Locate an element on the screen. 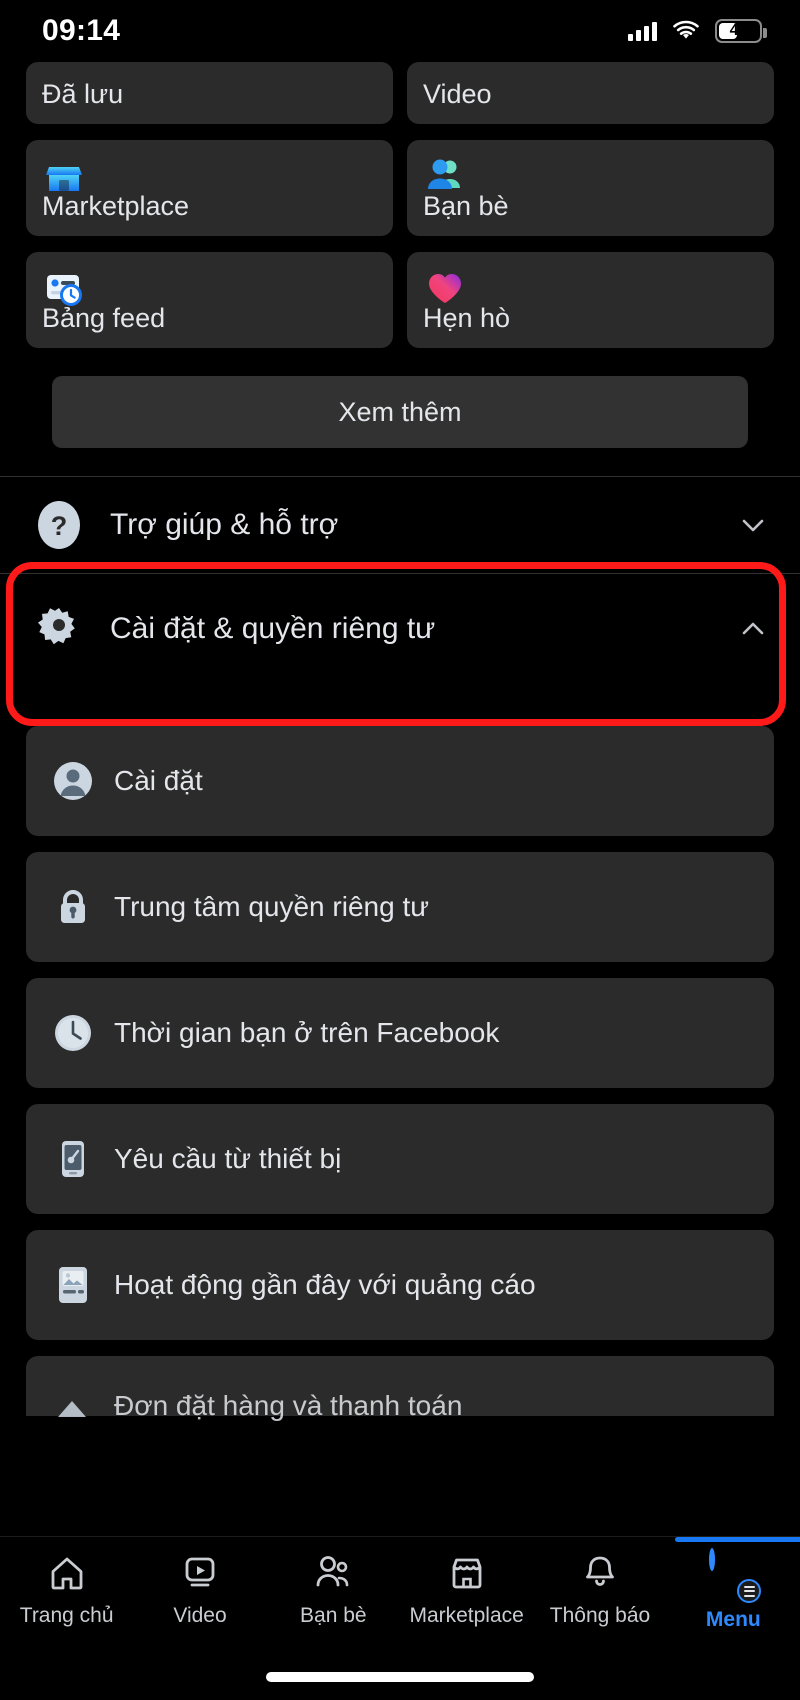 This screenshot has width=800, height=1700. accordion-help-and-support: ? Trợ giúp & hỗ trợ is located at coordinates (400, 525).